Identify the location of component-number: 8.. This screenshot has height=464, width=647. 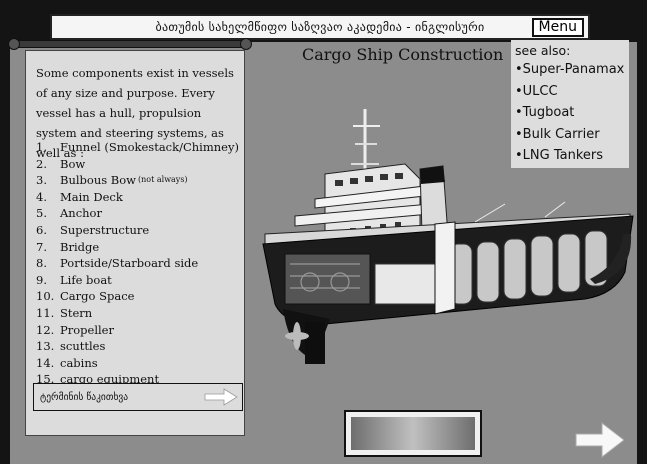
(41, 263).